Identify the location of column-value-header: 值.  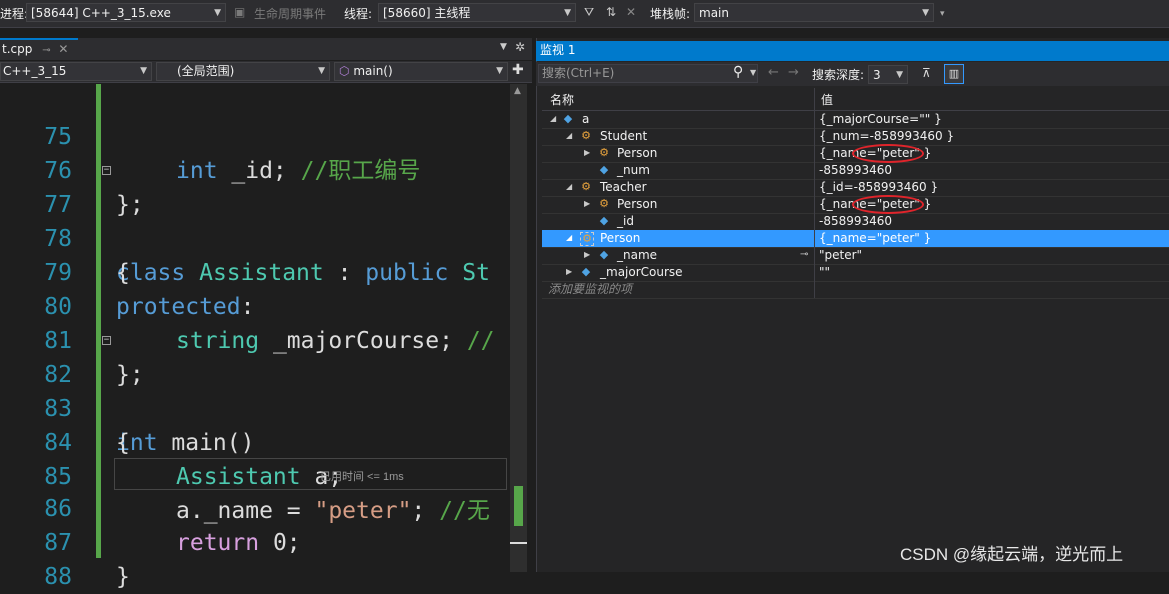
(827, 99).